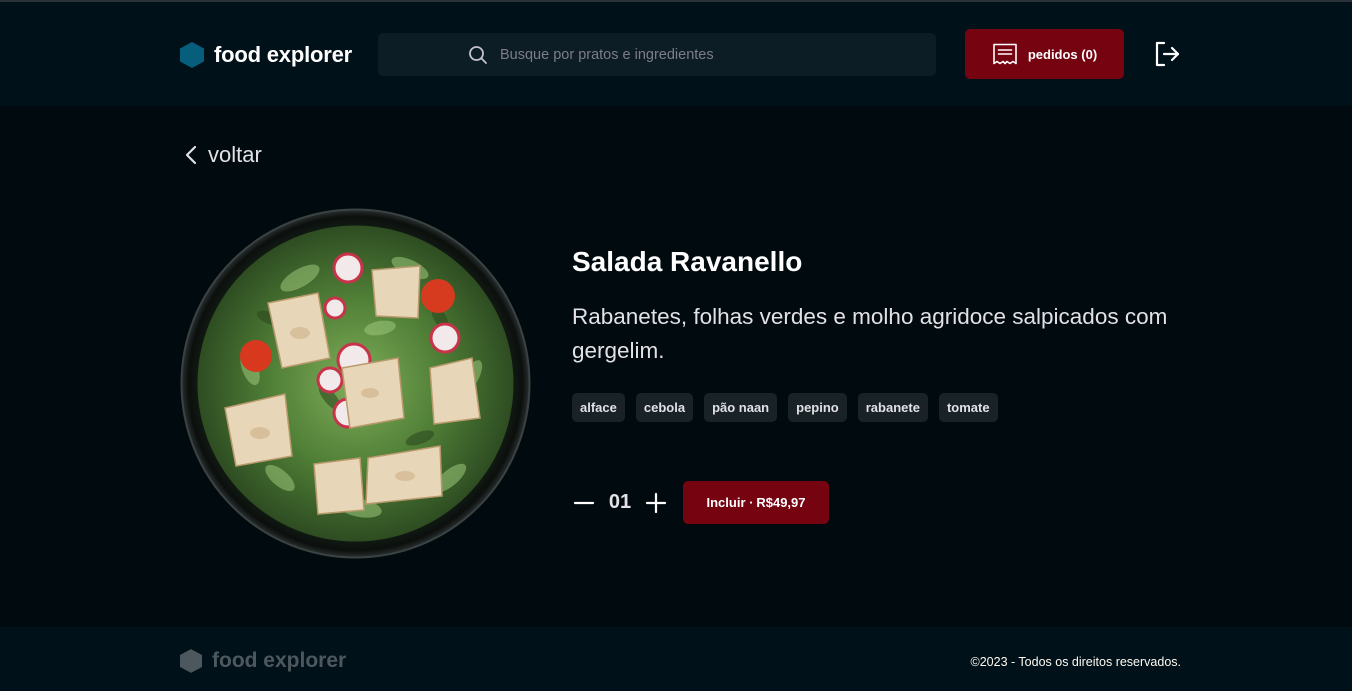 The width and height of the screenshot is (1352, 691). I want to click on back-label: voltar, so click(235, 154).